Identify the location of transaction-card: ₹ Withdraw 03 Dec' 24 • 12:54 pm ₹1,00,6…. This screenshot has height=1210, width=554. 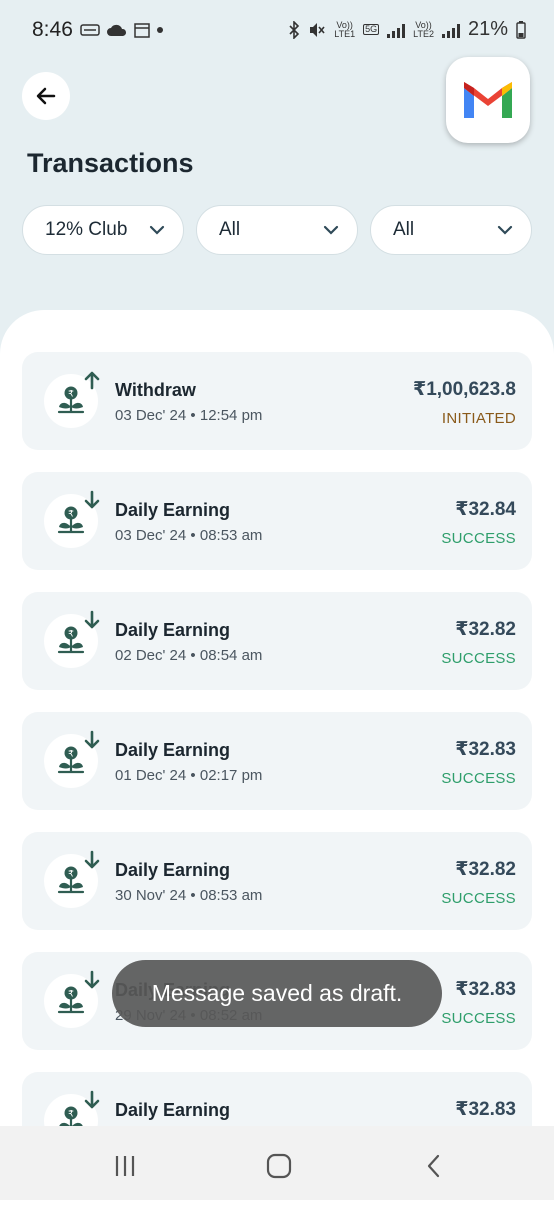
(277, 401).